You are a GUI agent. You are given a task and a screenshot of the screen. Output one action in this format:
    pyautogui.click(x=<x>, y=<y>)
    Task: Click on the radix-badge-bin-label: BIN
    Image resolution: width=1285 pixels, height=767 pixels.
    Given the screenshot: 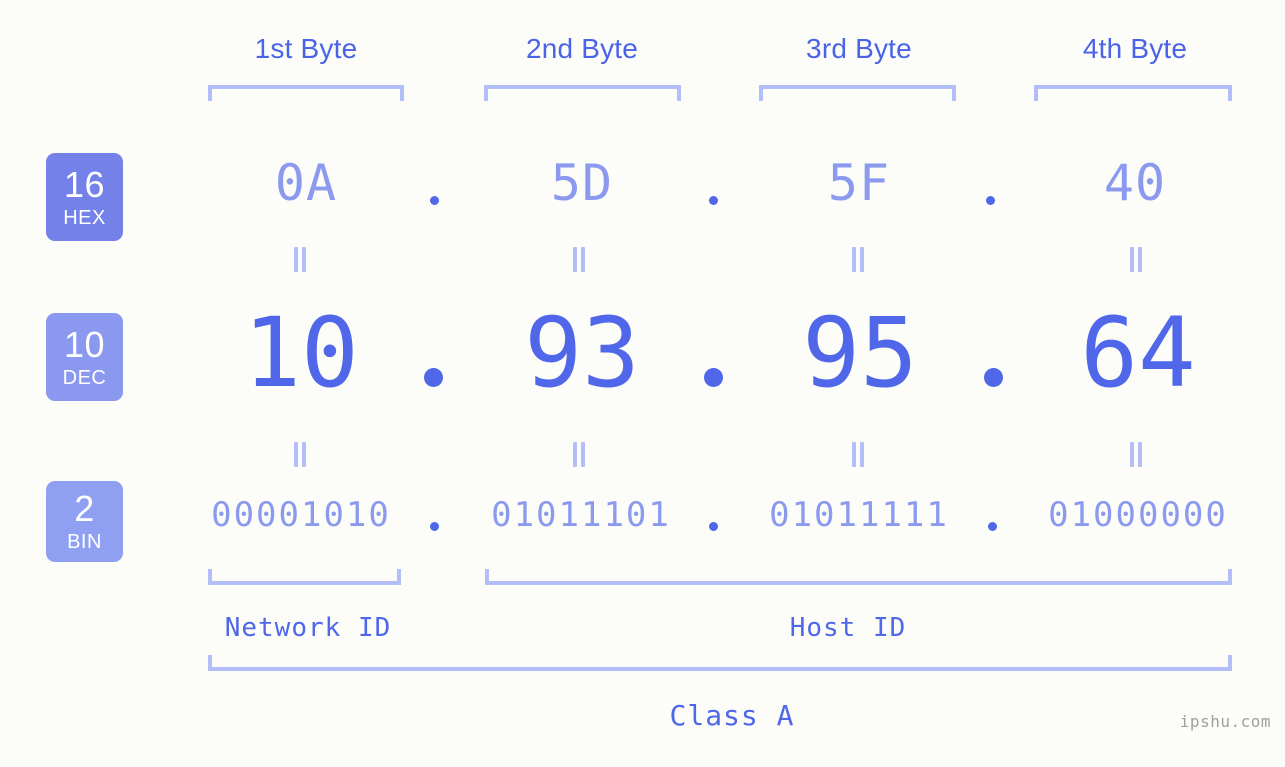 What is the action you would take?
    pyautogui.click(x=84, y=542)
    